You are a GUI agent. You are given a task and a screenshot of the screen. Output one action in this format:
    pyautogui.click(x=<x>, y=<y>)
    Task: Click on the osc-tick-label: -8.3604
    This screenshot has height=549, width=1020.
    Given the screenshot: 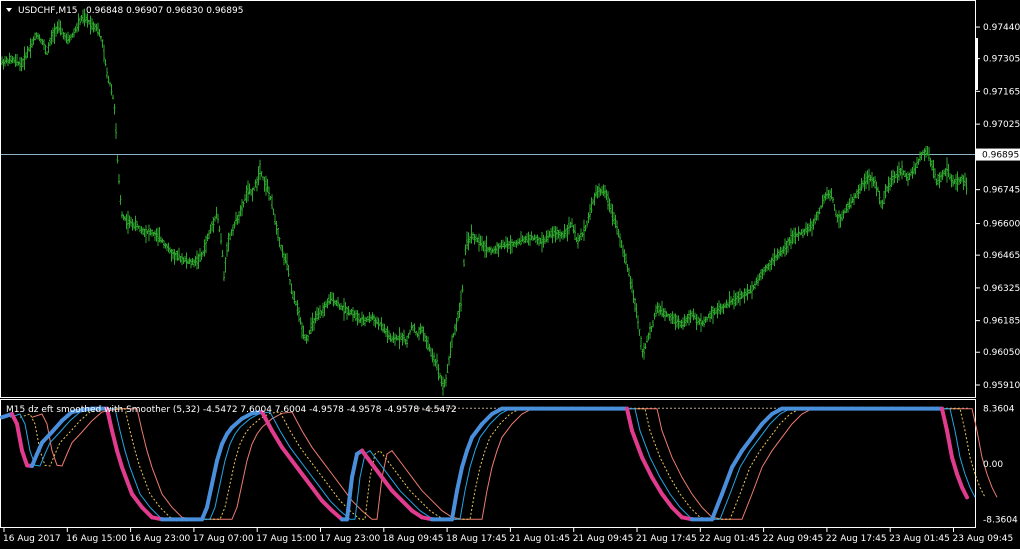 What is the action you would take?
    pyautogui.click(x=1000, y=521)
    